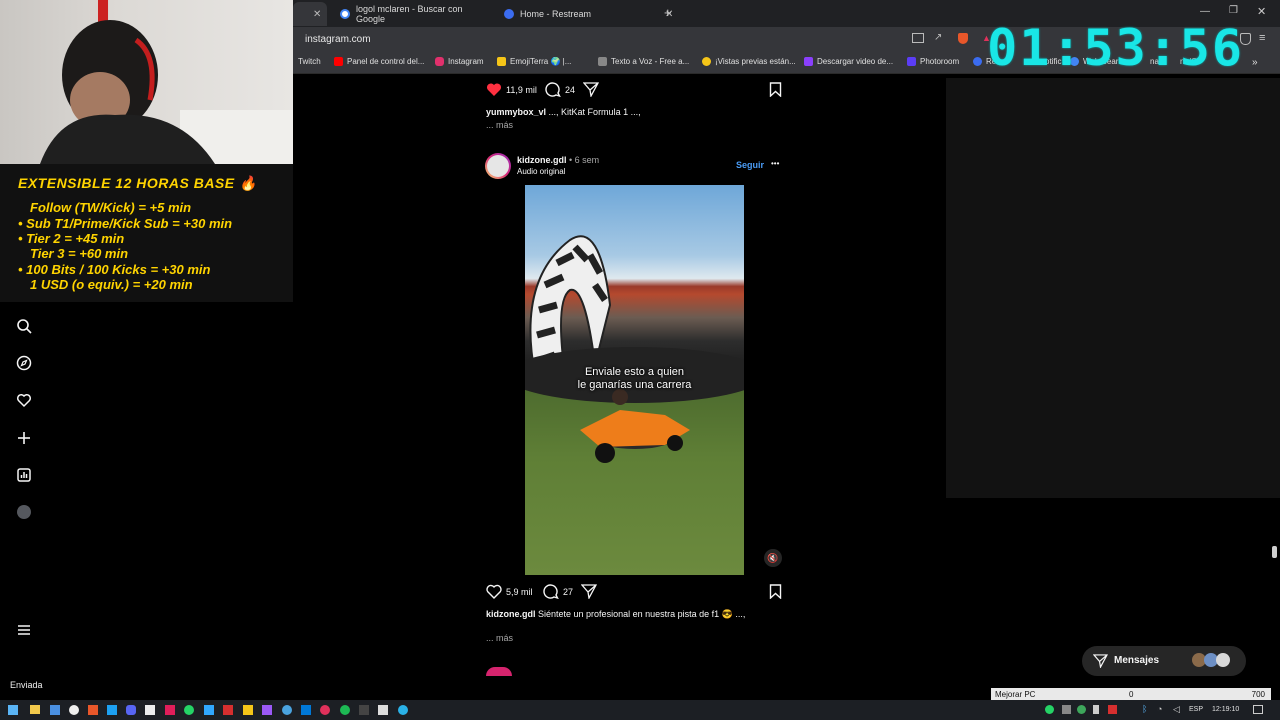 This screenshot has height=720, width=1280. I want to click on post-options-icon: •••, so click(775, 163).